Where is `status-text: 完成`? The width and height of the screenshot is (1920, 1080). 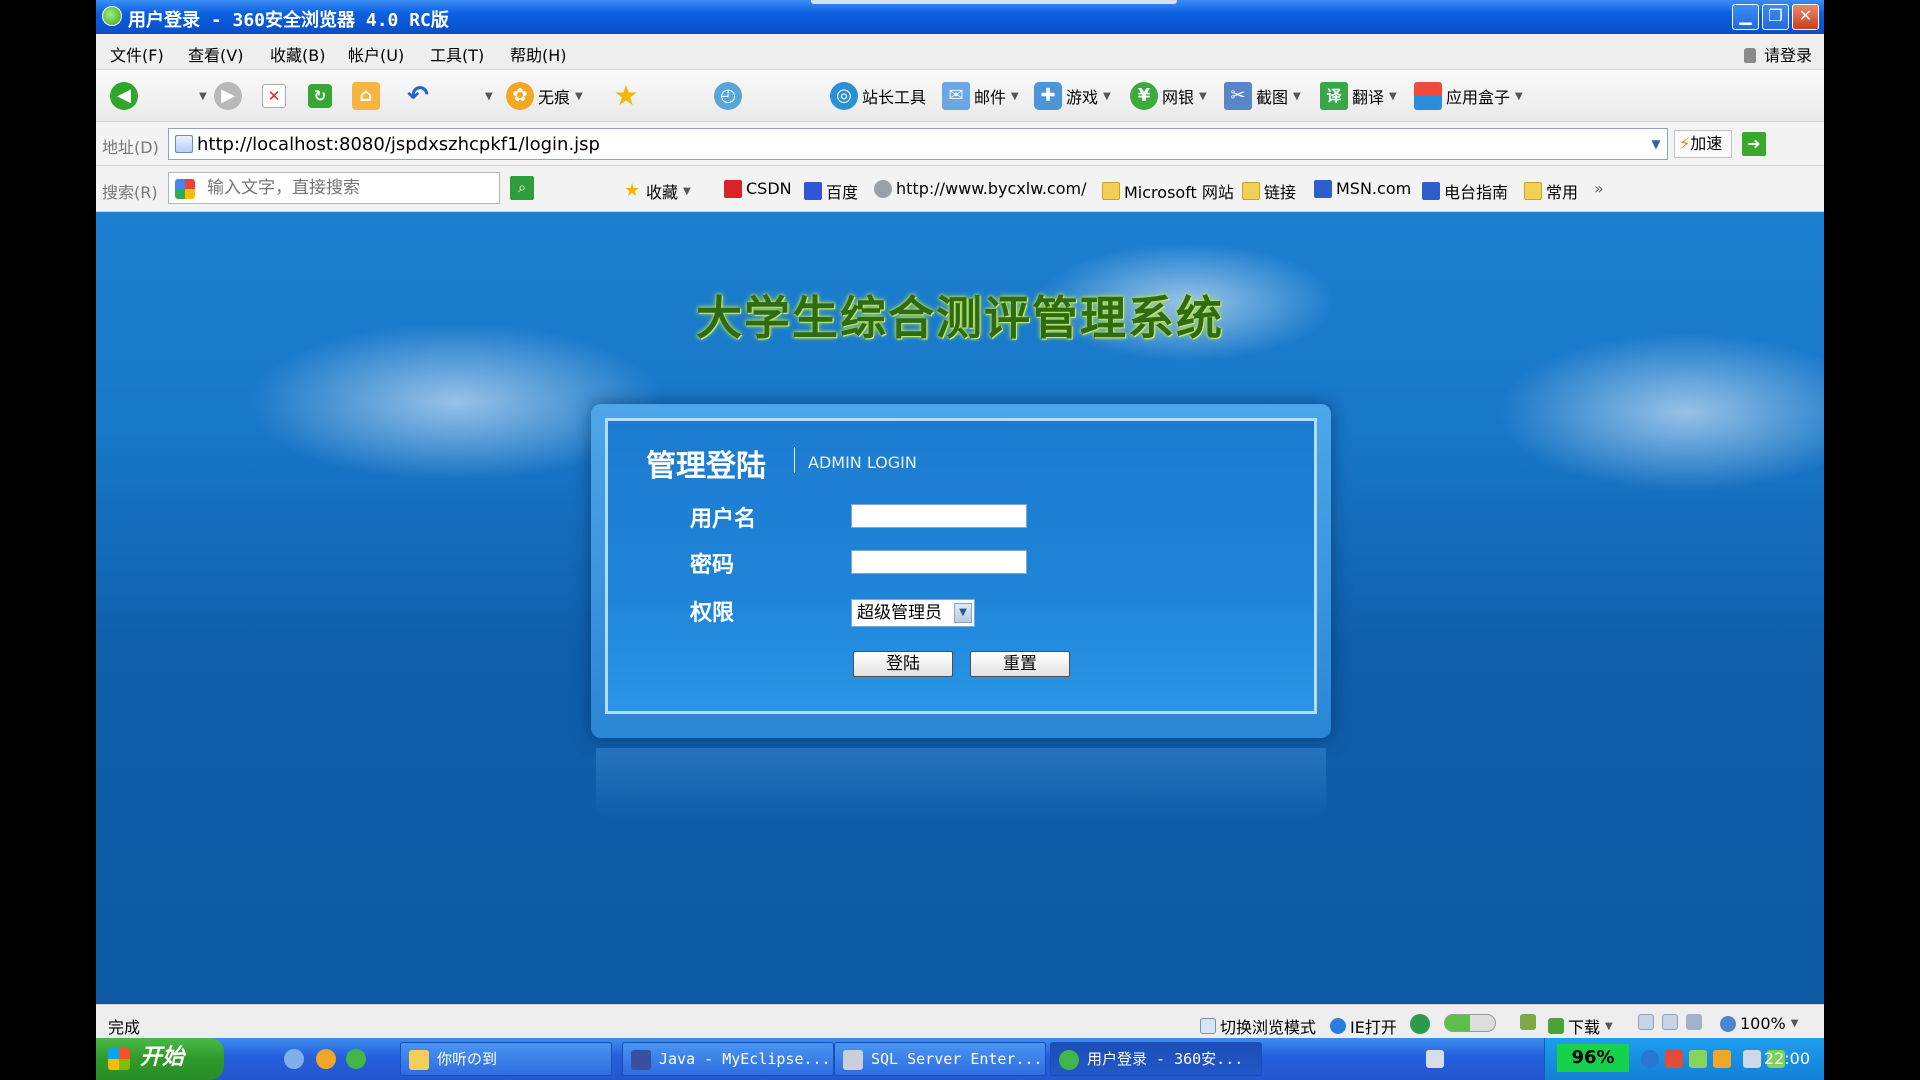 status-text: 完成 is located at coordinates (124, 1027).